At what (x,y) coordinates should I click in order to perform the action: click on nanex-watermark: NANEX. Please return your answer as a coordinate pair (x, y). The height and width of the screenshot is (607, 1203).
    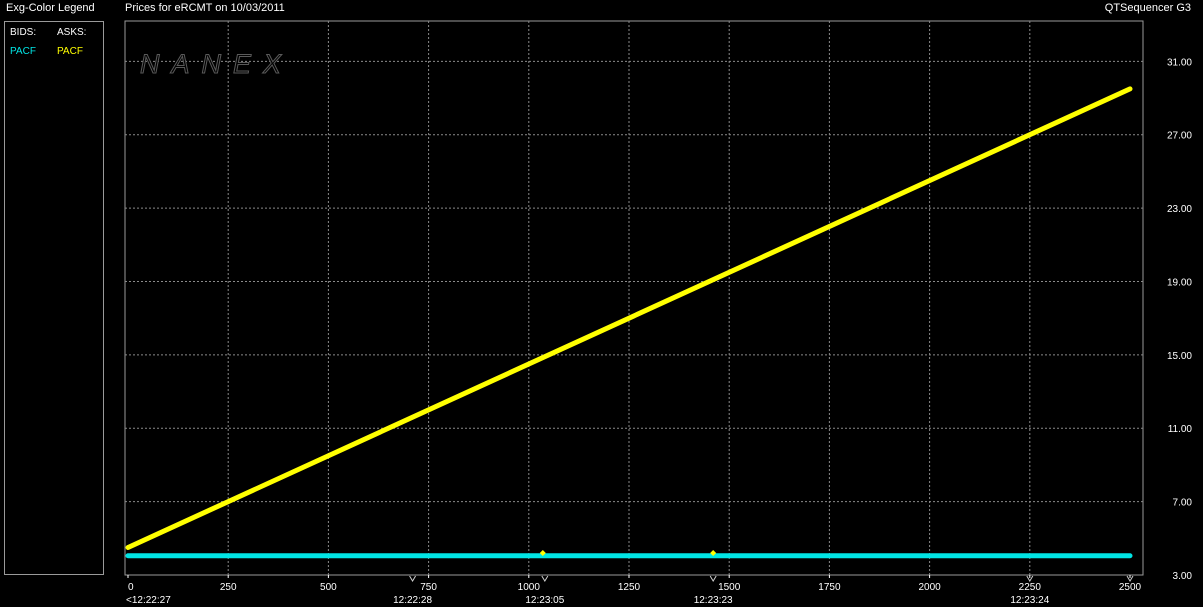
    Looking at the image, I should click on (216, 64).